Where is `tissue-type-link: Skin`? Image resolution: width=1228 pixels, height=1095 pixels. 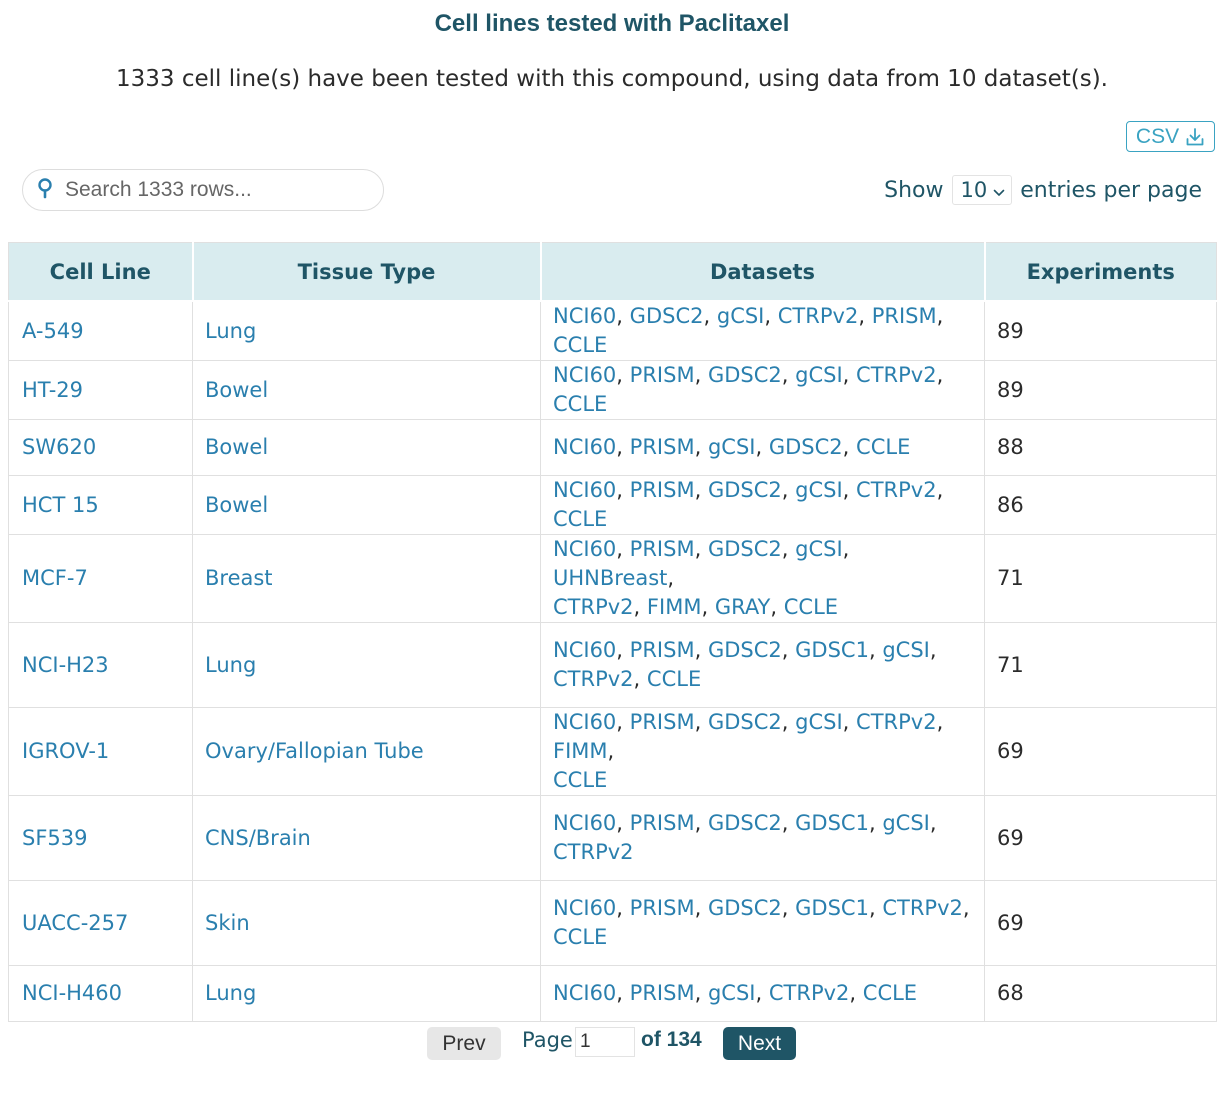 tissue-type-link: Skin is located at coordinates (227, 923).